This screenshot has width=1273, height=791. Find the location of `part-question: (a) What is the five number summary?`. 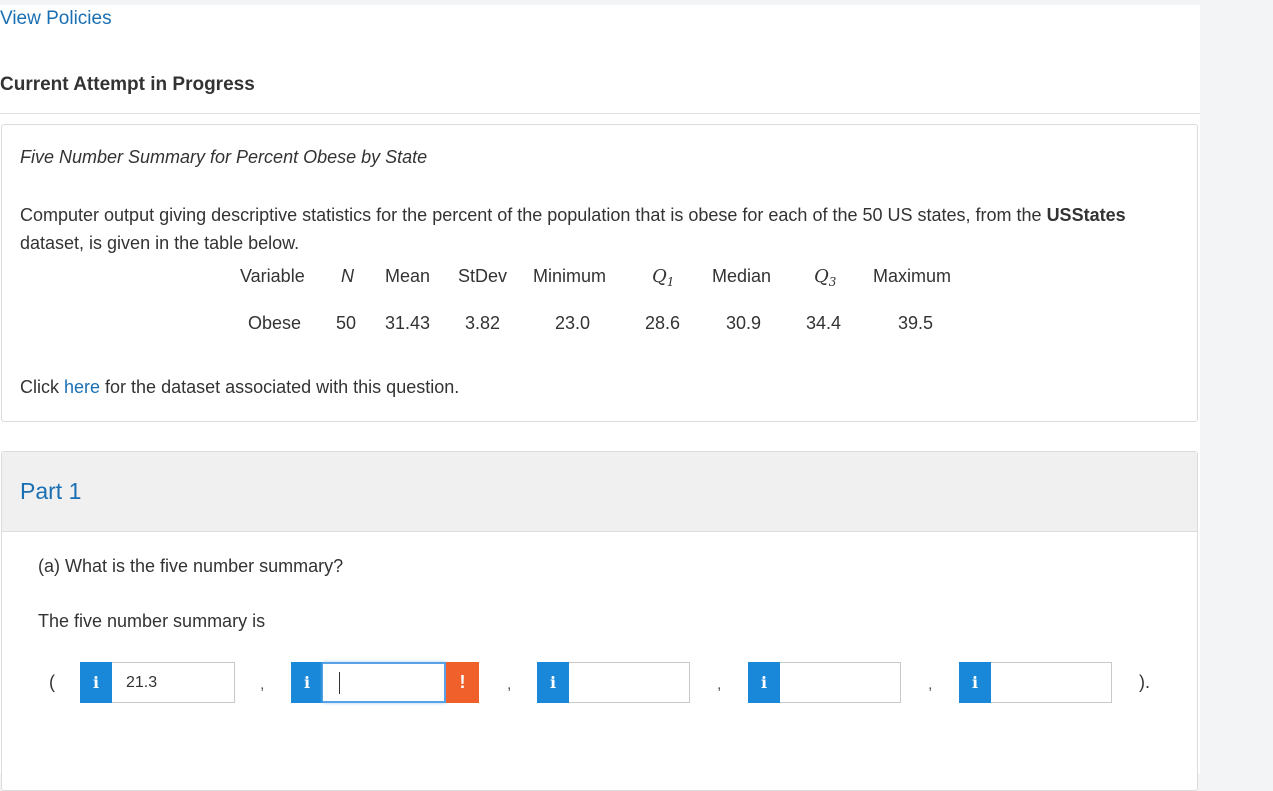

part-question: (a) What is the five number summary? is located at coordinates (191, 566).